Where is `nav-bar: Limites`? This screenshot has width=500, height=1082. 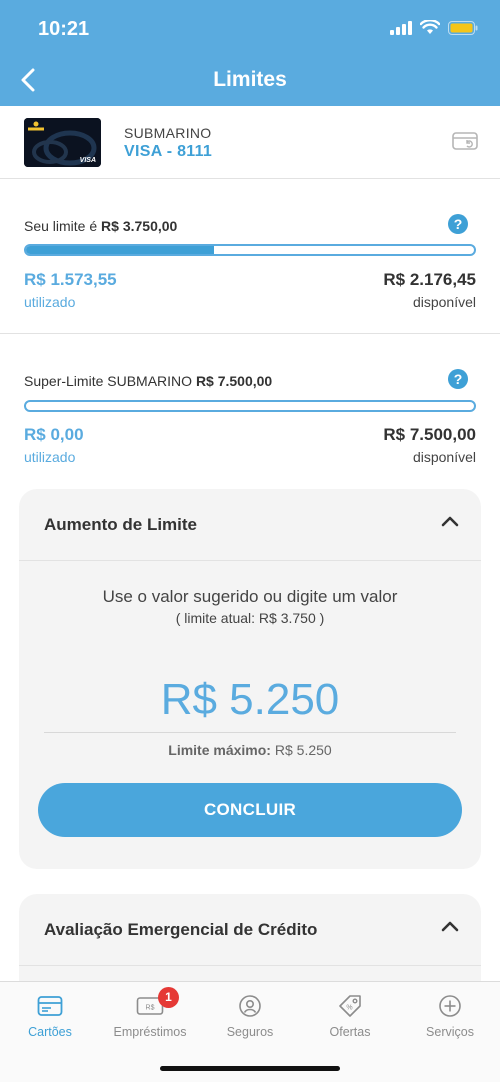 nav-bar: Limites is located at coordinates (250, 81).